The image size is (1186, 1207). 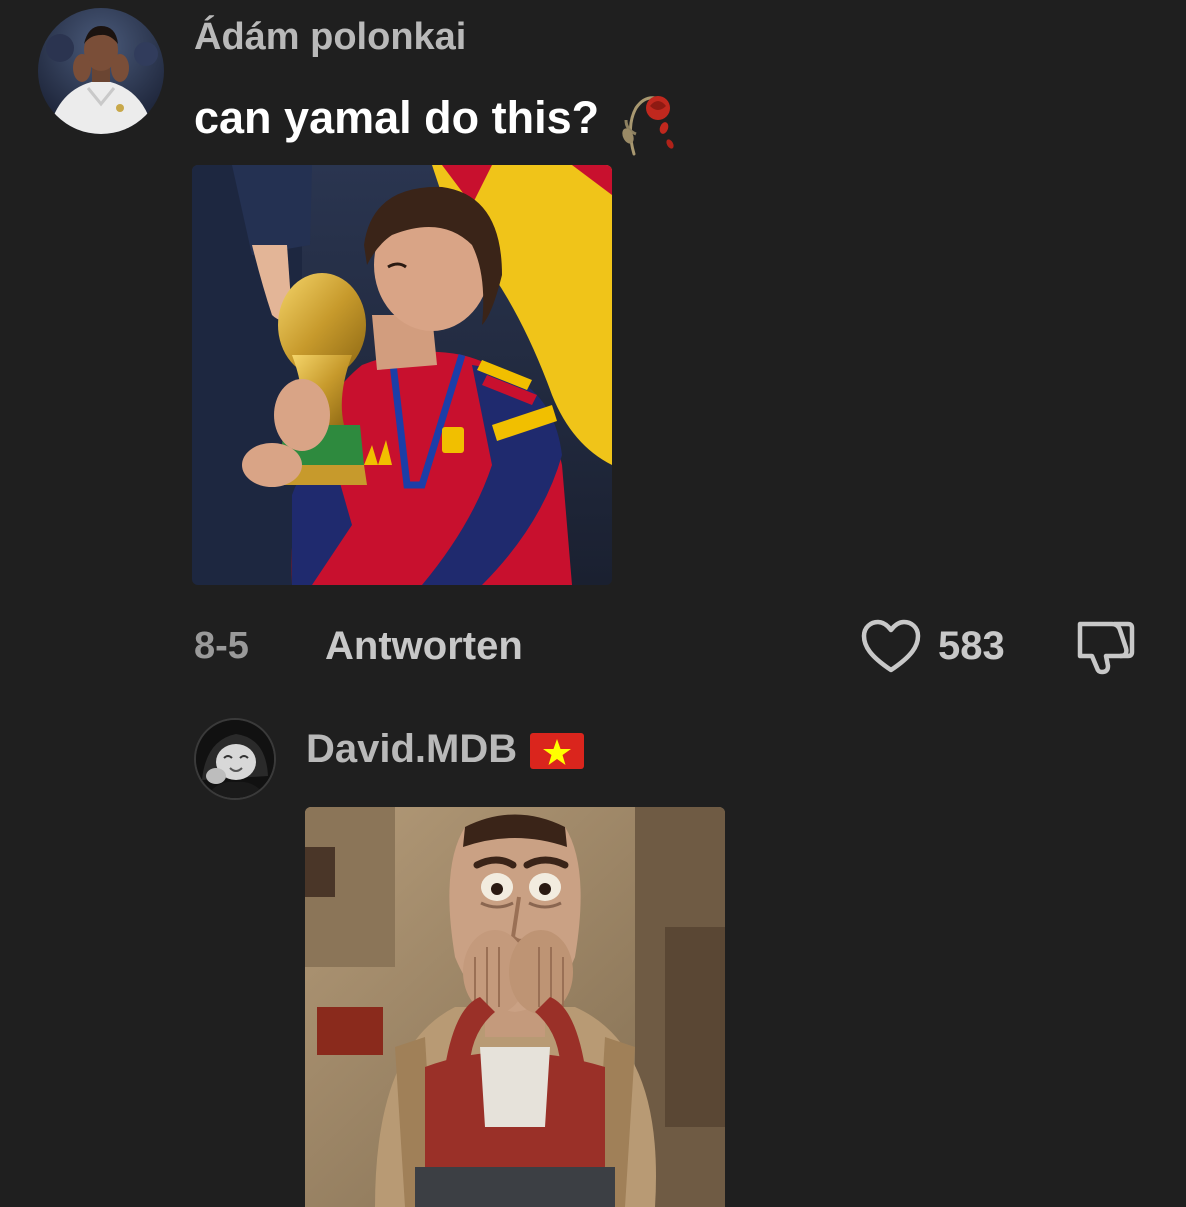 I want to click on like-count: 583, so click(x=971, y=646).